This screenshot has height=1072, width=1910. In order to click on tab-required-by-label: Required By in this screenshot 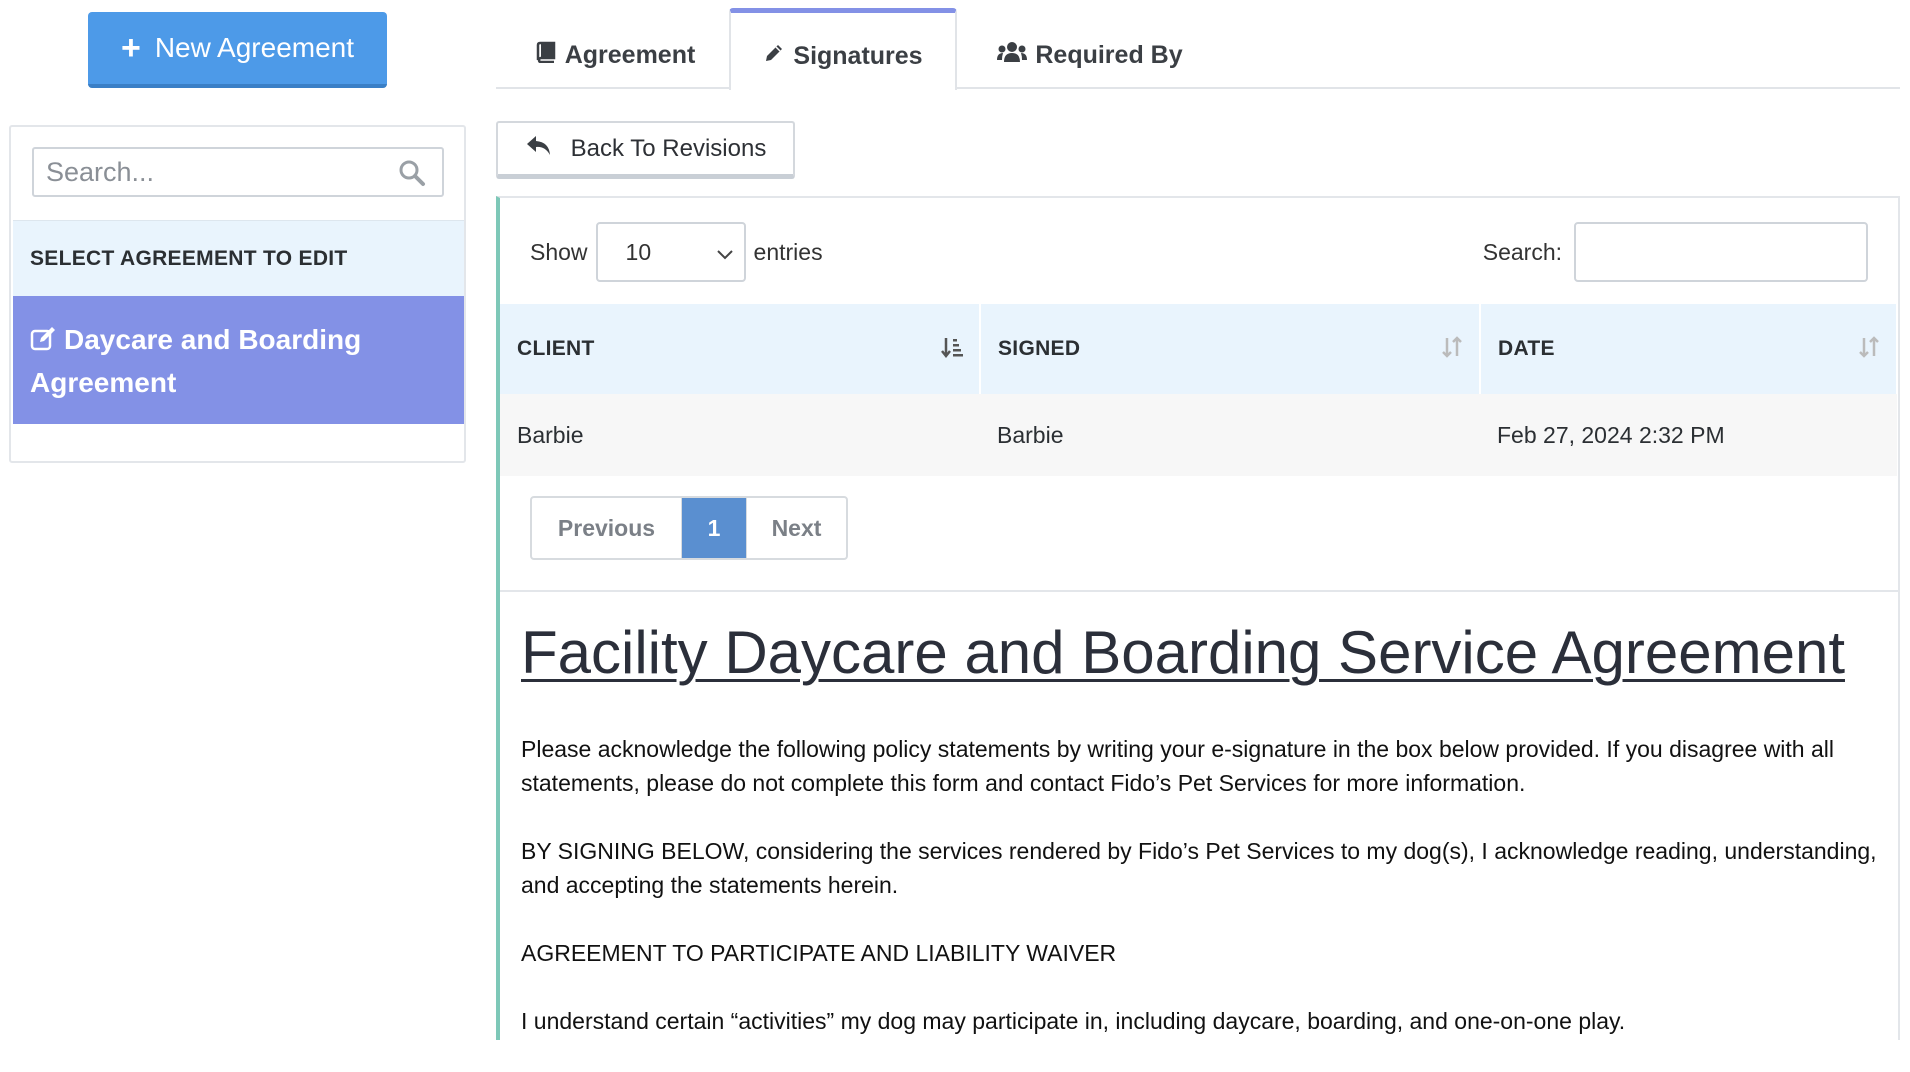, I will do `click(1109, 54)`.